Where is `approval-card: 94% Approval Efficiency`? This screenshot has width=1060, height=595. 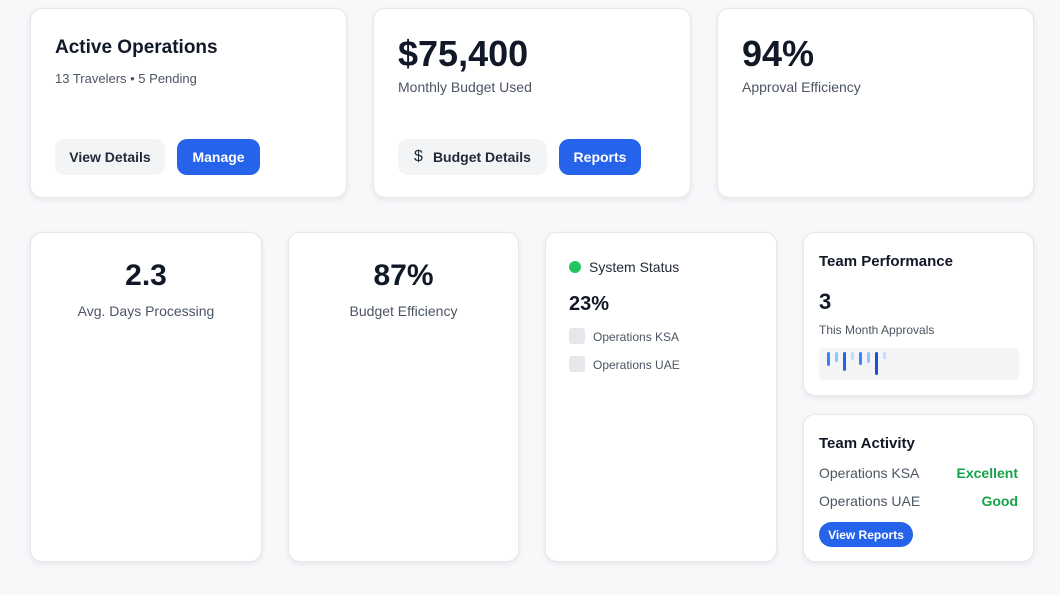 approval-card: 94% Approval Efficiency is located at coordinates (875, 103).